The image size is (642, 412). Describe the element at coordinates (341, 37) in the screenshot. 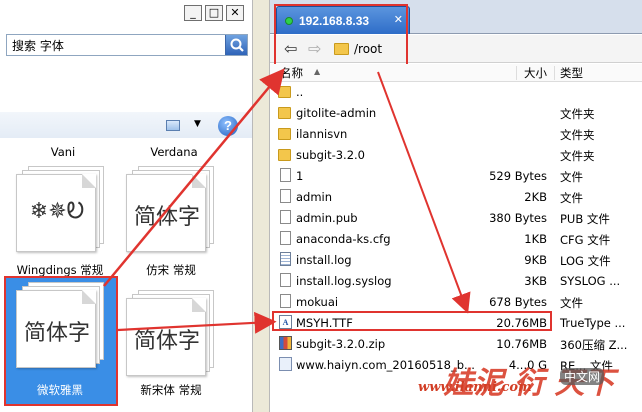

I see `highlight-box-tab` at that location.